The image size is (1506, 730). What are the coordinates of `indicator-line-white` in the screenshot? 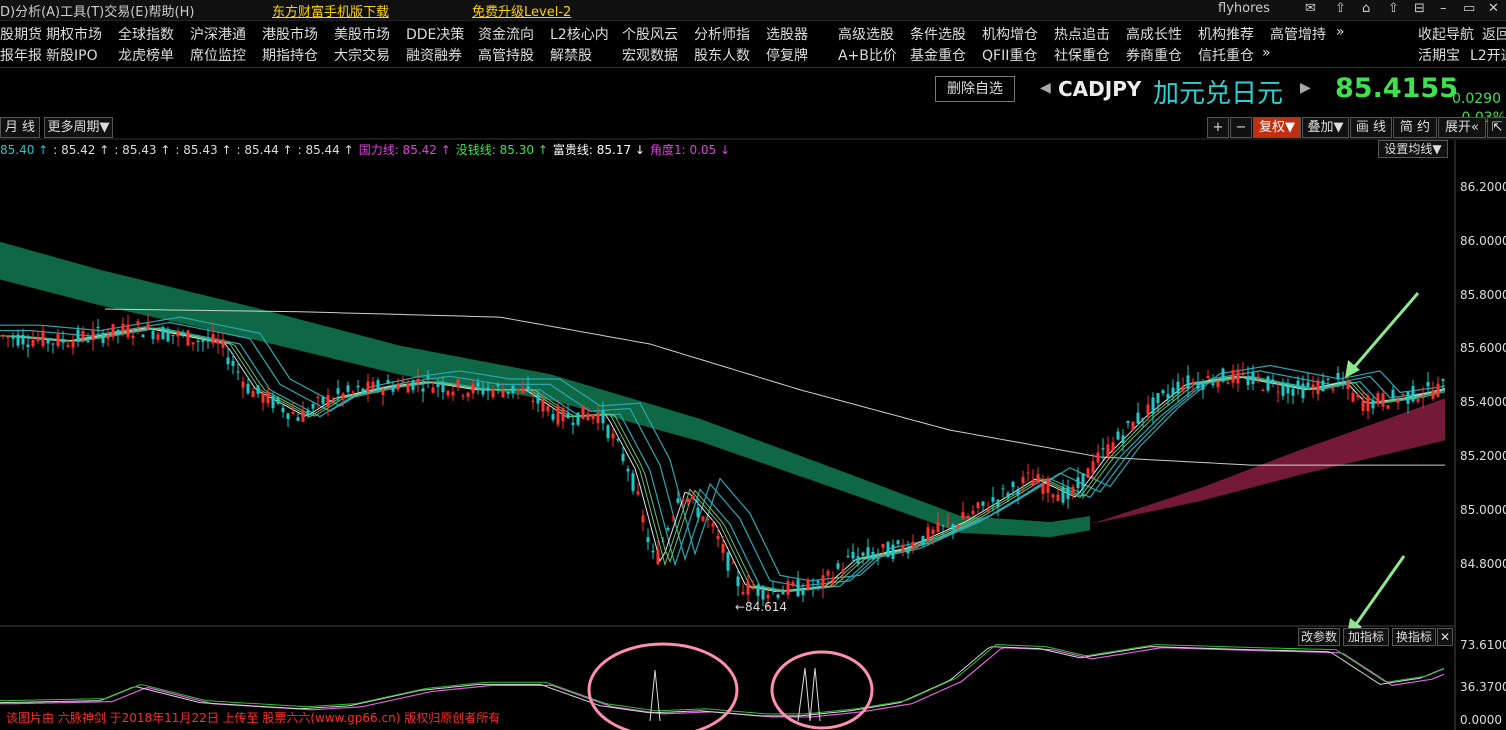 It's located at (722, 681).